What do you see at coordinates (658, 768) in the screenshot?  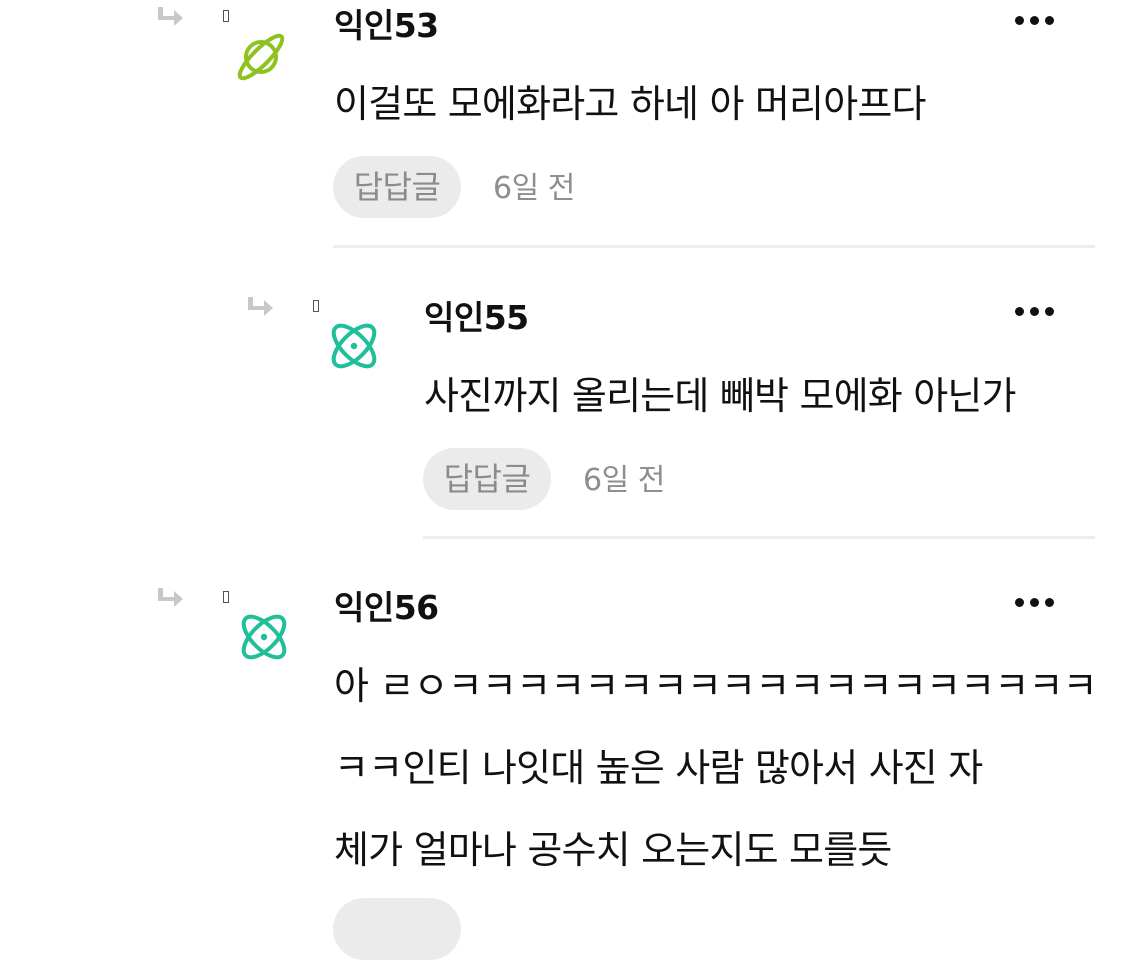 I see `comment-body-line: ㅋㅋ인티 나잇대 높은 사람 많아서 사진 자` at bounding box center [658, 768].